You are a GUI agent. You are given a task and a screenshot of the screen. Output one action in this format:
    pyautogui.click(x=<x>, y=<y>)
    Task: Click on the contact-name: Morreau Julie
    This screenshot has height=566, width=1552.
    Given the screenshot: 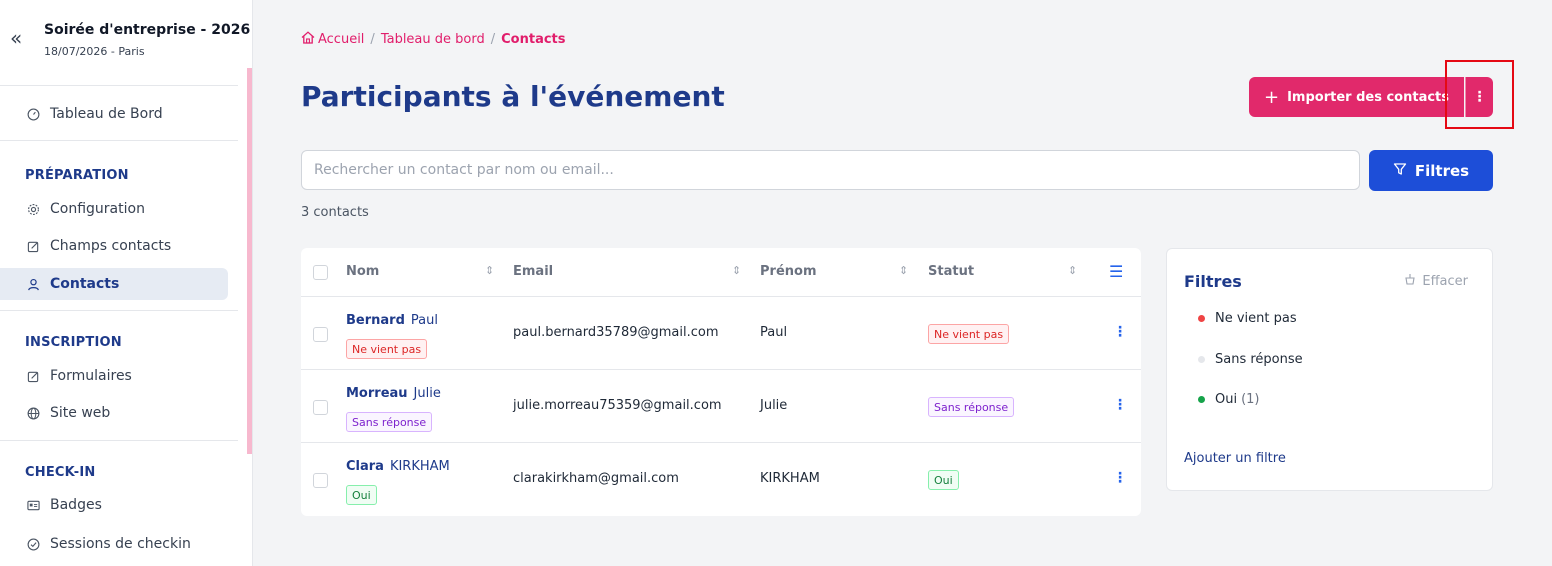 What is the action you would take?
    pyautogui.click(x=393, y=393)
    